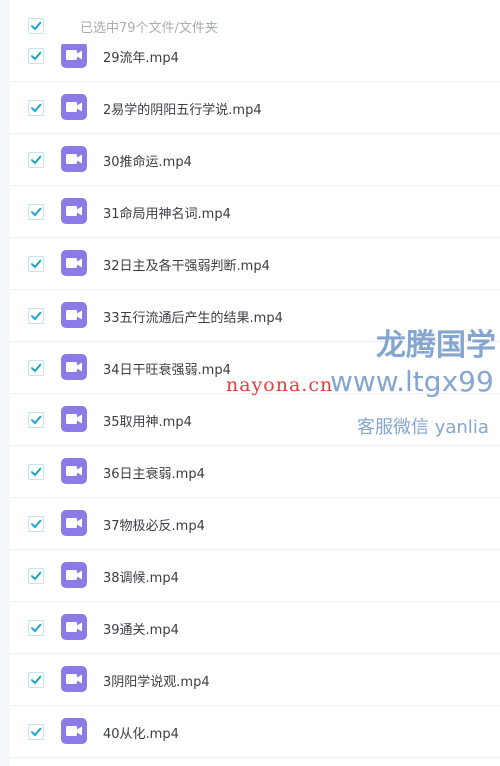 The height and width of the screenshot is (766, 500). I want to click on file-name: 29流年.mp4, so click(141, 56).